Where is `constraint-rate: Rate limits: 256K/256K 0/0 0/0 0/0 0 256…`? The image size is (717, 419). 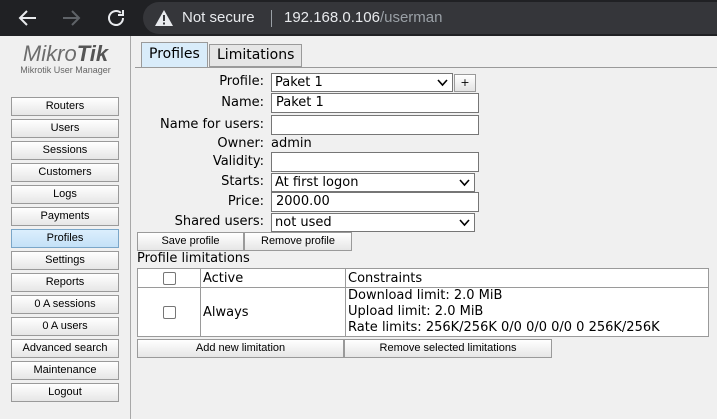
constraint-rate: Rate limits: 256K/256K 0/0 0/0 0/0 0 256… is located at coordinates (504, 327).